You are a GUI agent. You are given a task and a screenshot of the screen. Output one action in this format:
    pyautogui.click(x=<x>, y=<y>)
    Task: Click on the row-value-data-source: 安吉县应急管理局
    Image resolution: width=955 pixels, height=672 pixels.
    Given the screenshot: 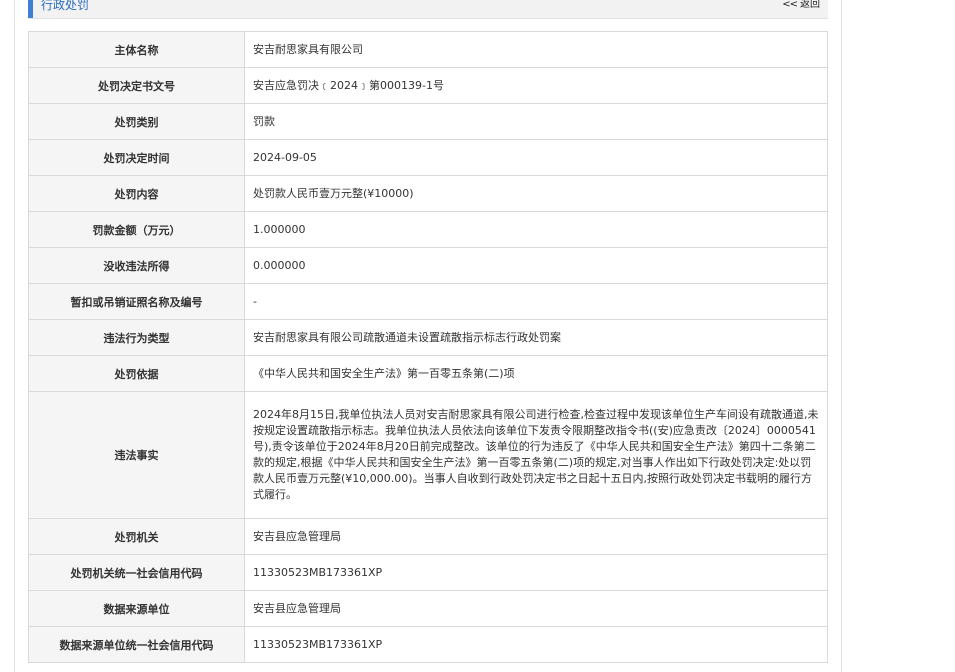 What is the action you would take?
    pyautogui.click(x=536, y=608)
    